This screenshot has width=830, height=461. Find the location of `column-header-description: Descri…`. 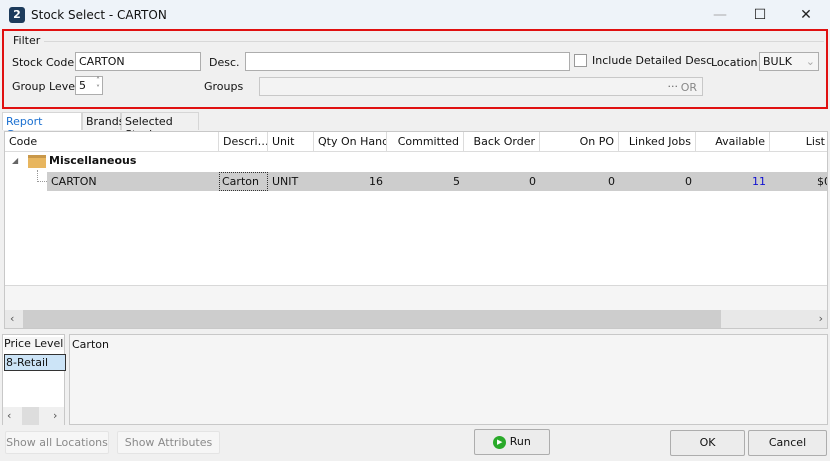

column-header-description: Descri… is located at coordinates (243, 142).